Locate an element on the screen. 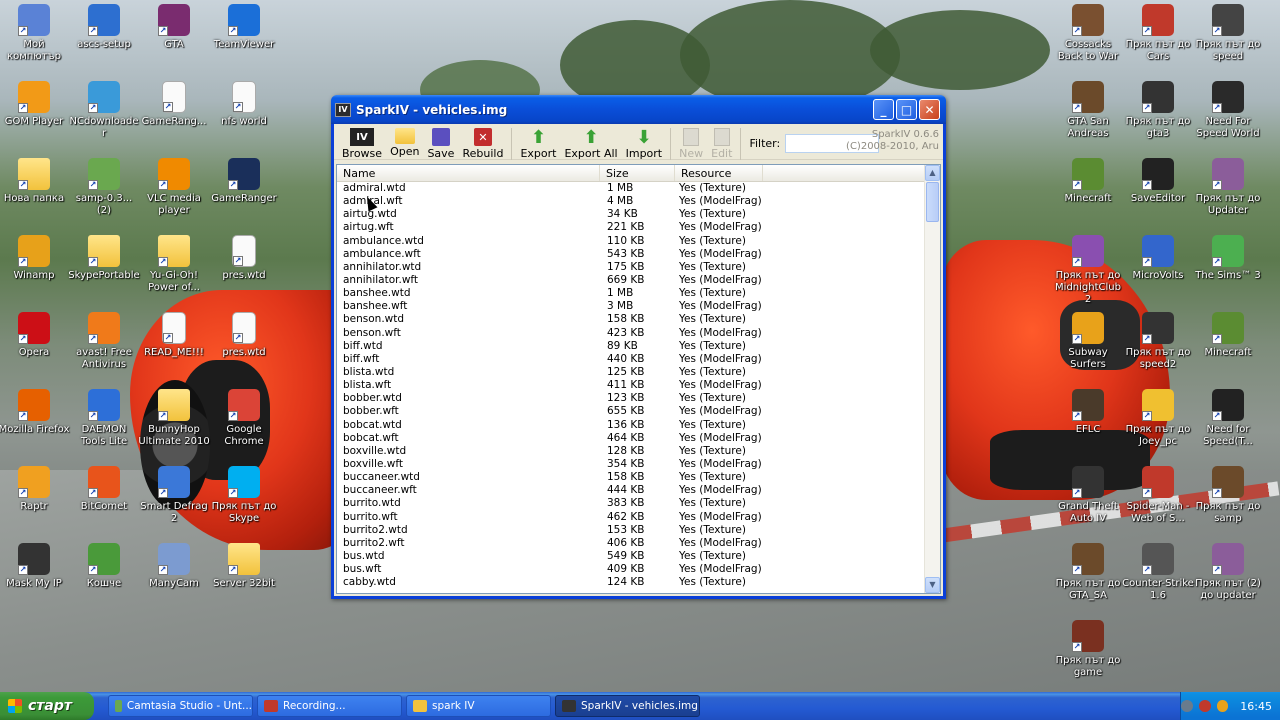 This screenshot has height=720, width=1280. title-bar: IV SparkIV - vehicles.img _ □ ✕ is located at coordinates (638, 109).